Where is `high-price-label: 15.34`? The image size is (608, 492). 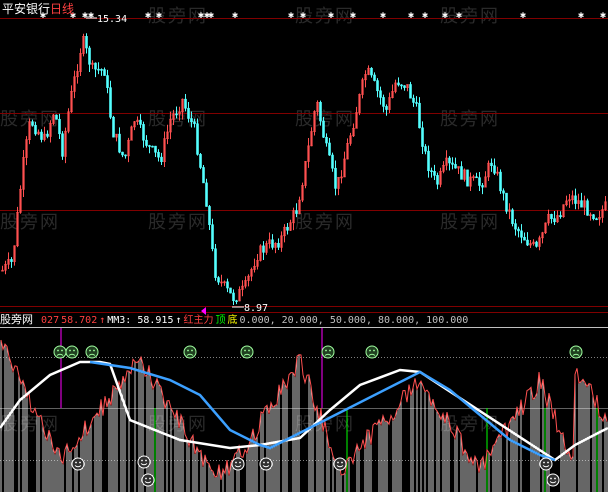 high-price-label: 15.34 is located at coordinates (112, 19).